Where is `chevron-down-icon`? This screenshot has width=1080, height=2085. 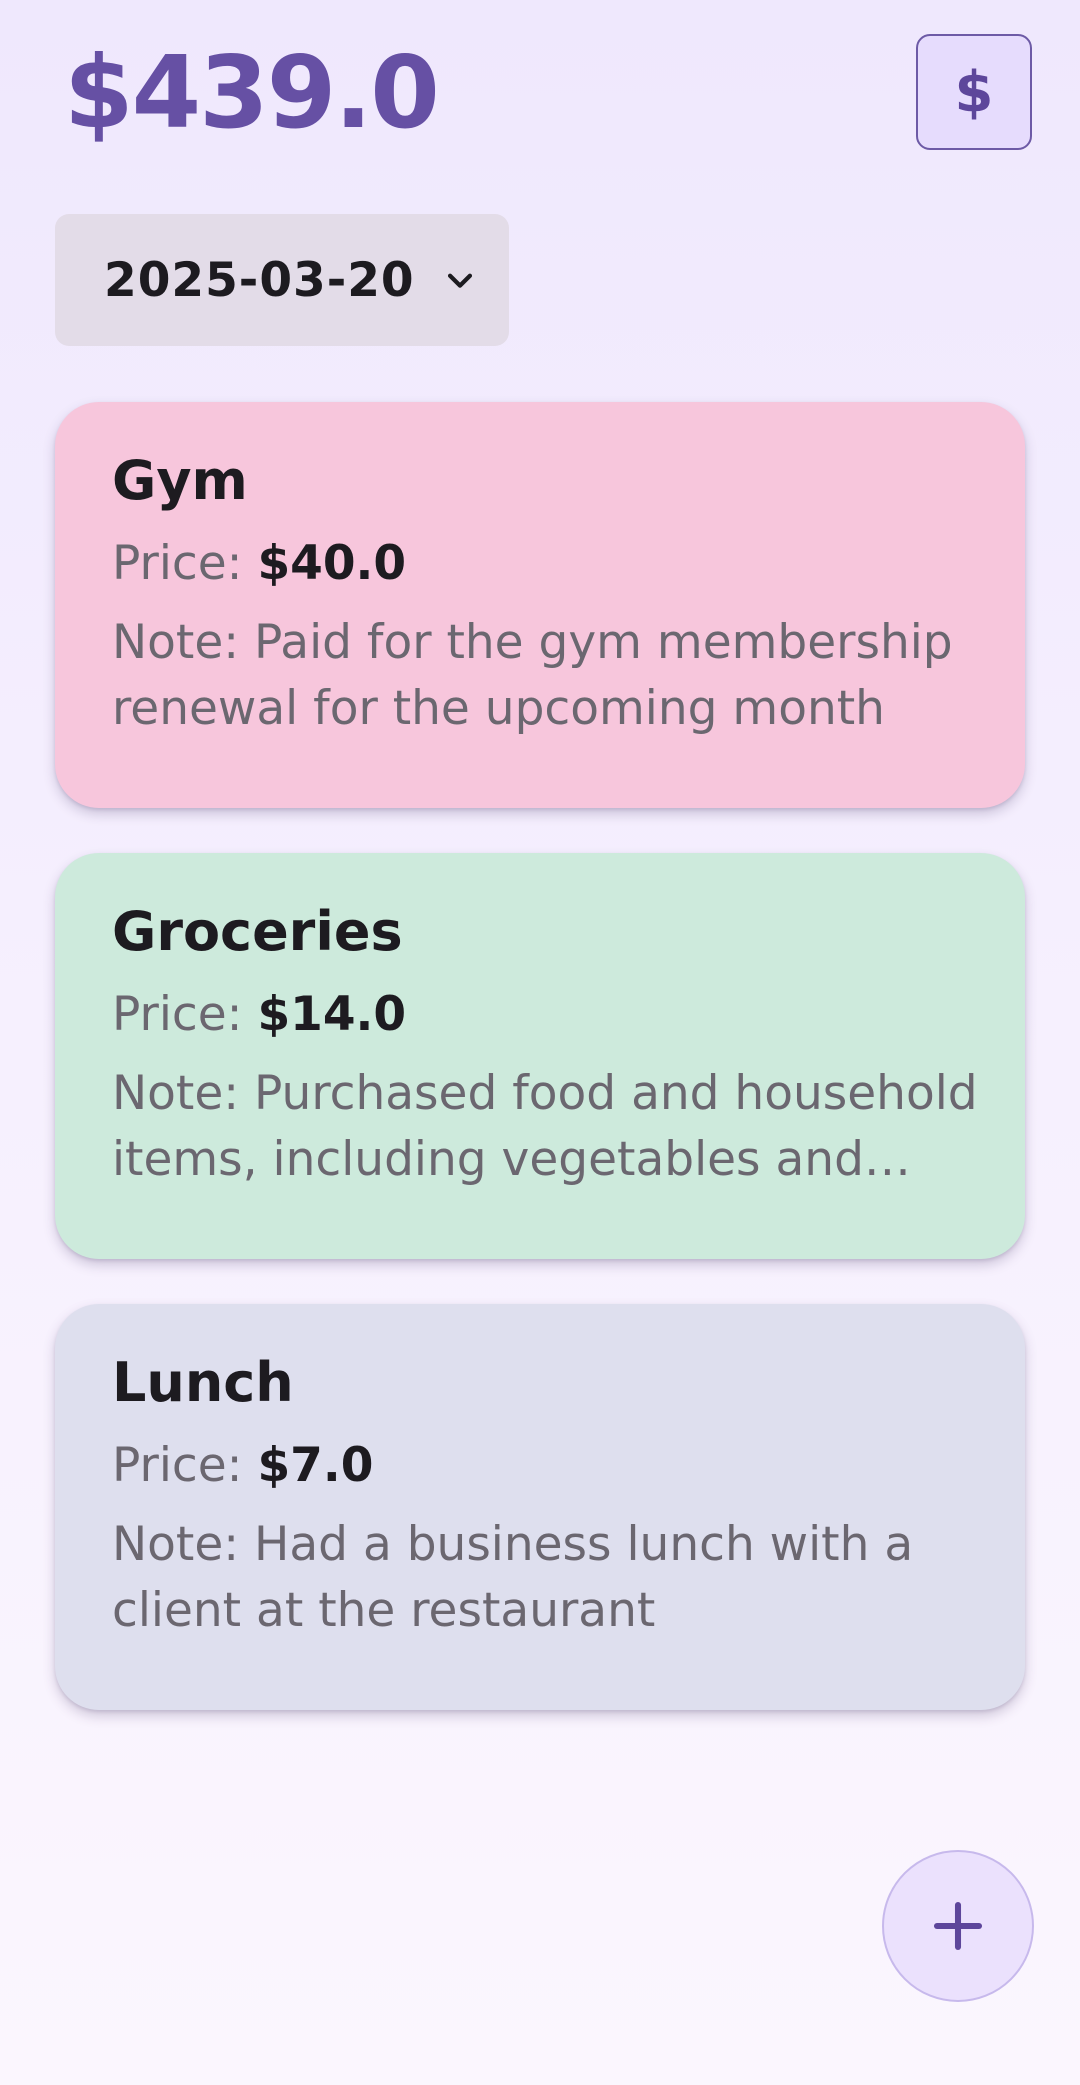 chevron-down-icon is located at coordinates (459, 280).